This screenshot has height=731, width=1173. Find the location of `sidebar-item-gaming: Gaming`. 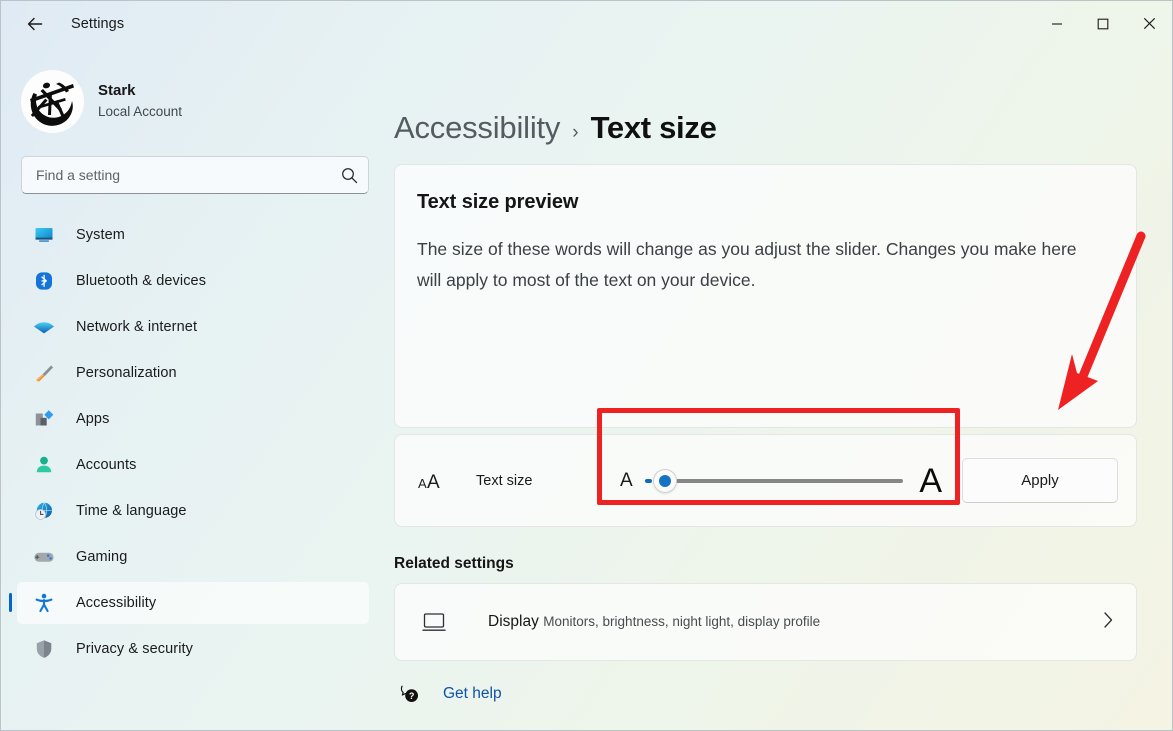

sidebar-item-gaming: Gaming is located at coordinates (193, 557).